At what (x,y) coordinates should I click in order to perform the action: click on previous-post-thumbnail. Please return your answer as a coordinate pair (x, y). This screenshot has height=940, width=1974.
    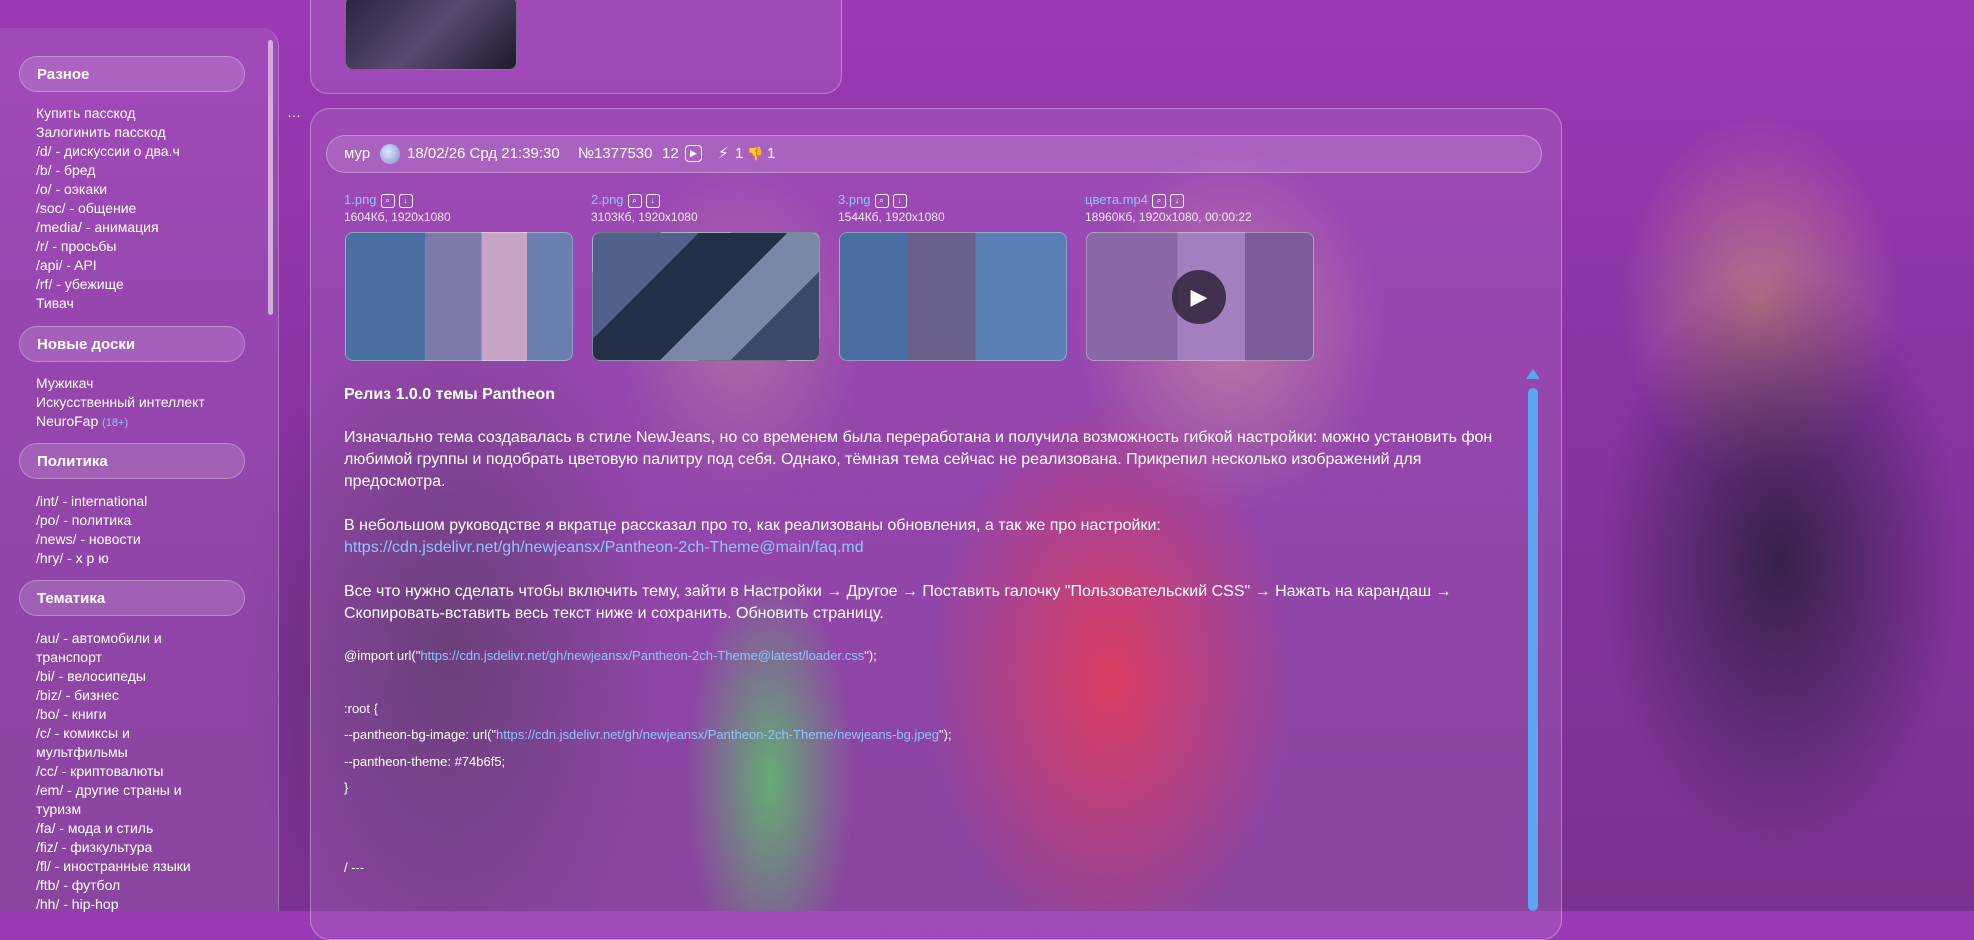
    Looking at the image, I should click on (431, 35).